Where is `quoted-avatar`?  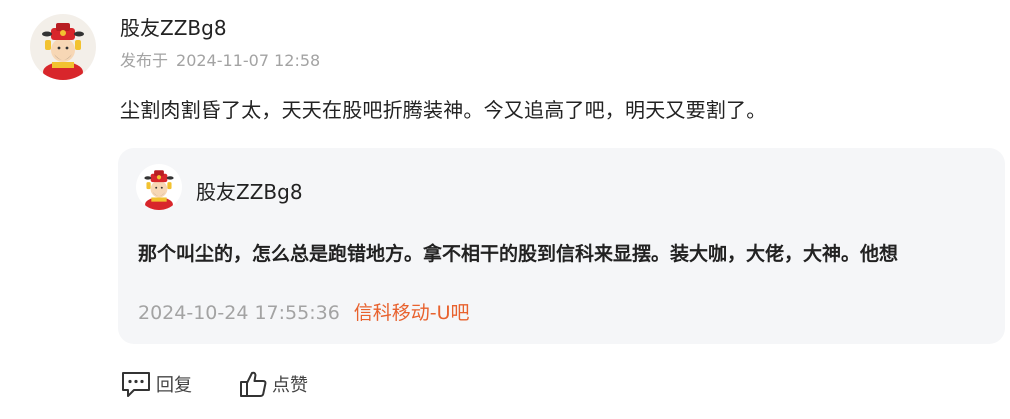
quoted-avatar is located at coordinates (159, 187).